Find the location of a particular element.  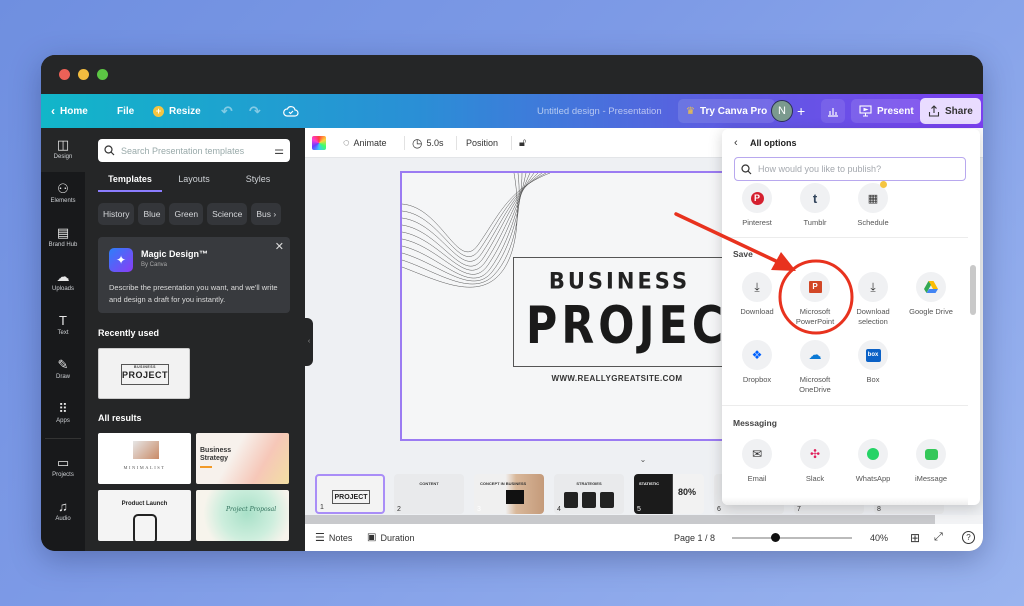

option-powerpoint: P Microsoft PowerPoint is located at coordinates (815, 299).